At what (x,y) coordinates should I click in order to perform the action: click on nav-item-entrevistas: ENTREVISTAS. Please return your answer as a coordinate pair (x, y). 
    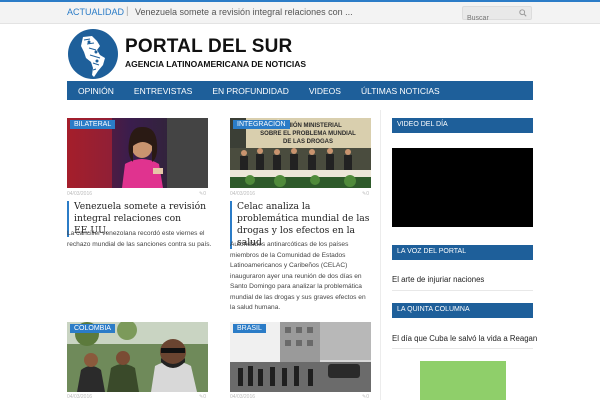
    Looking at the image, I should click on (163, 91).